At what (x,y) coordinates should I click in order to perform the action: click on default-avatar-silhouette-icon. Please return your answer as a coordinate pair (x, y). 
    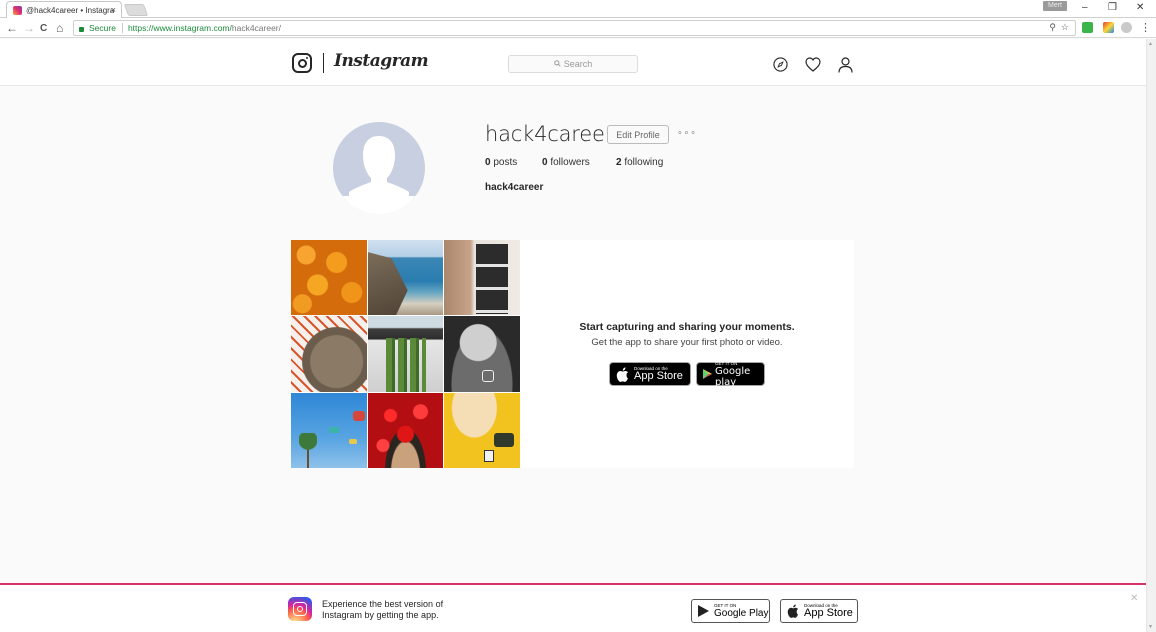
    Looking at the image, I should click on (379, 175).